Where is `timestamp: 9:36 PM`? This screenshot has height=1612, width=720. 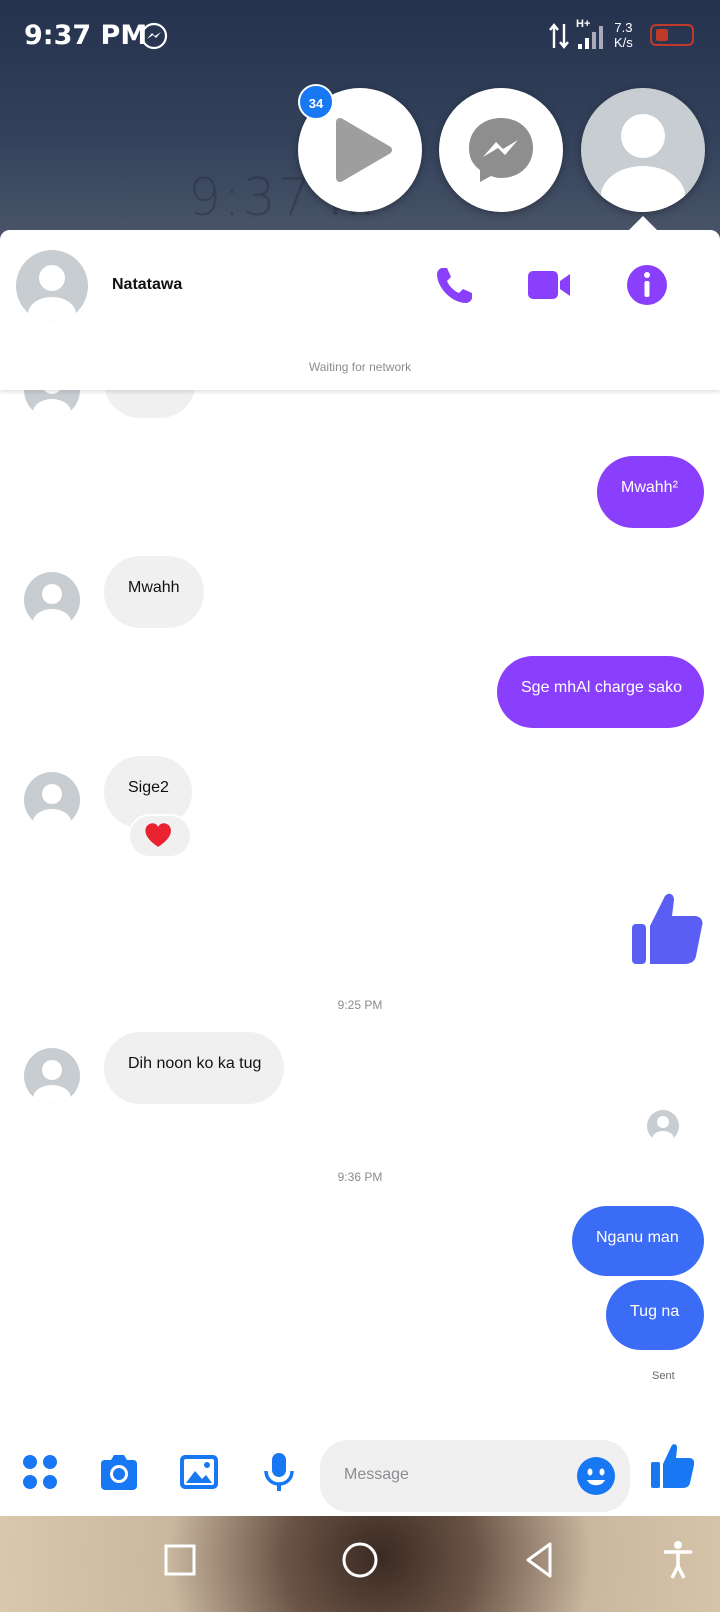 timestamp: 9:36 PM is located at coordinates (360, 1177).